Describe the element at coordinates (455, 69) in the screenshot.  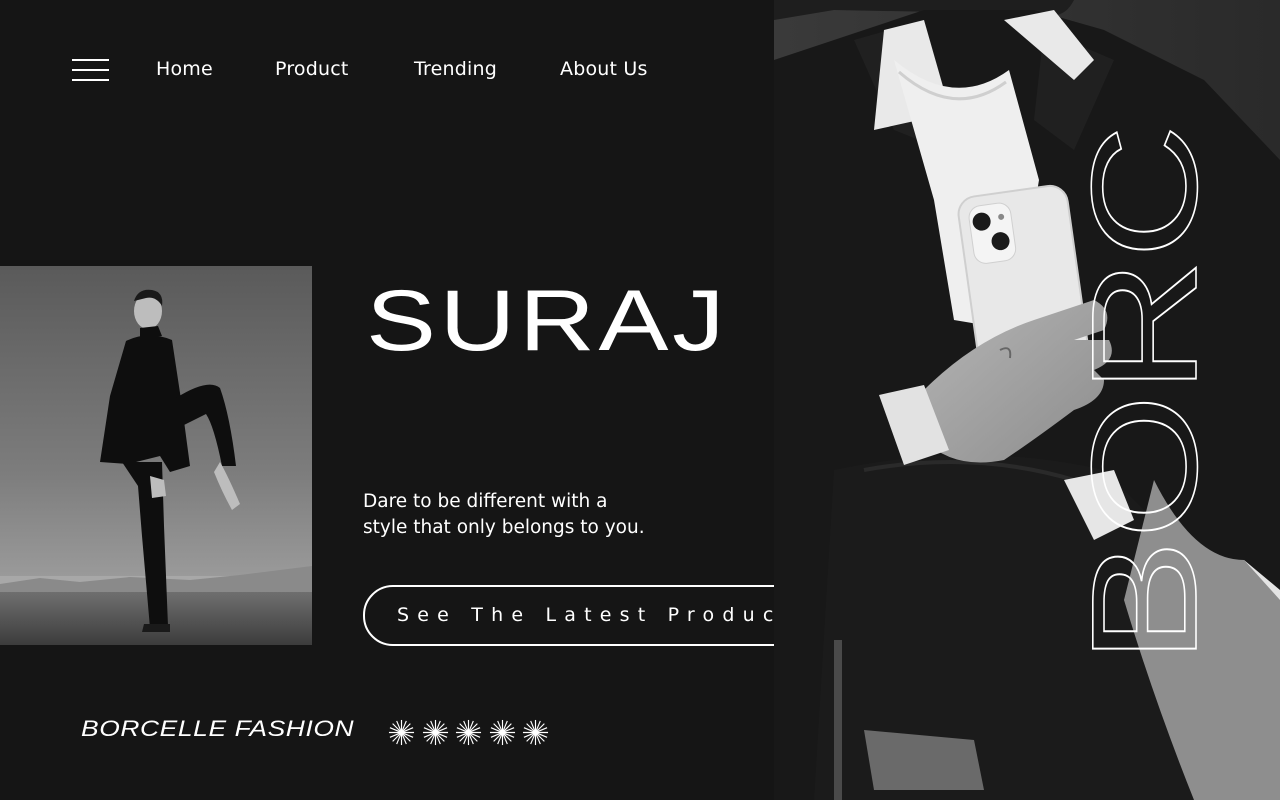
I see `nav-item-trending: Trending` at that location.